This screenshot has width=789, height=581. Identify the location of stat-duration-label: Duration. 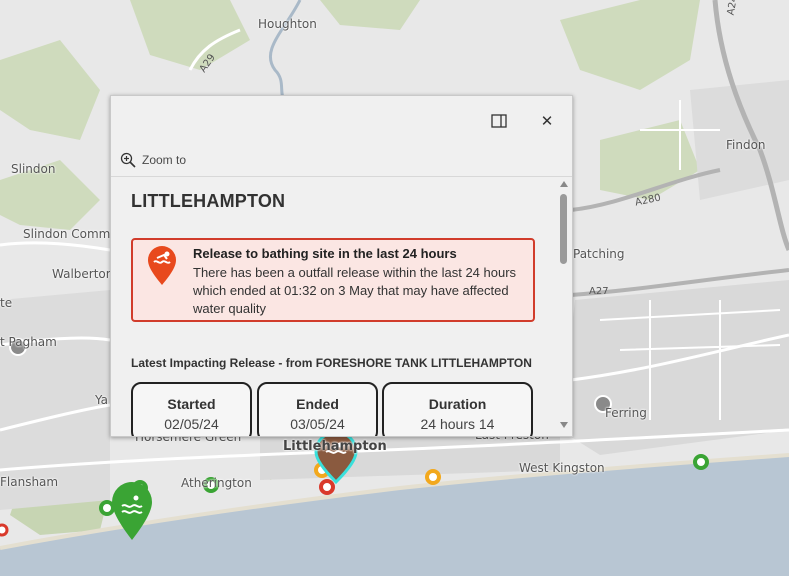
(457, 404).